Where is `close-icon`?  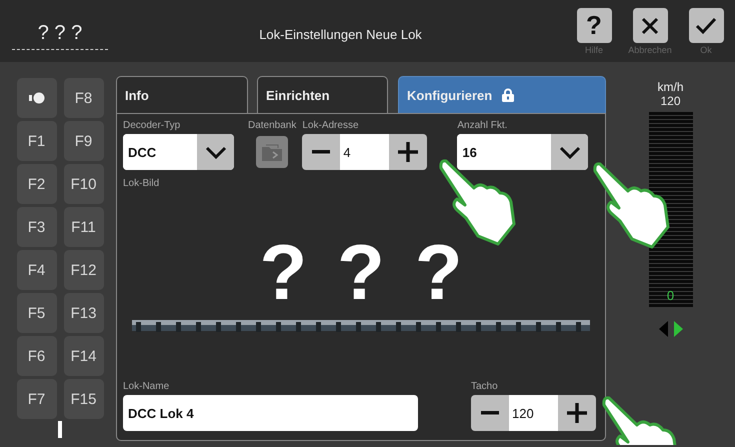
close-icon is located at coordinates (650, 25).